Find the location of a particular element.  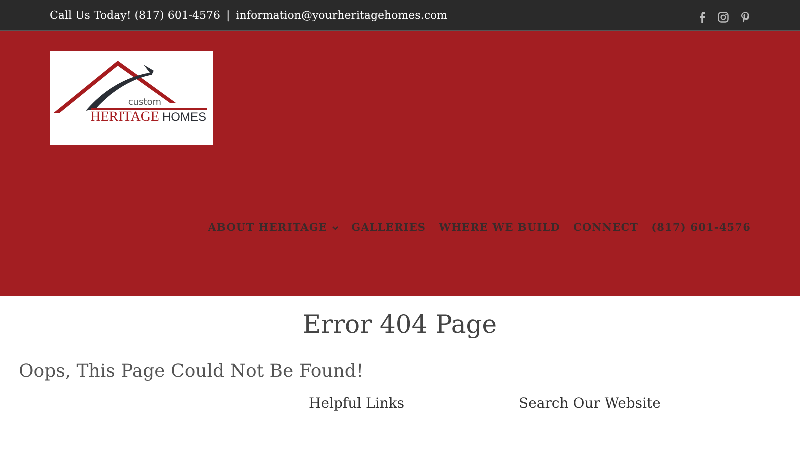

column-heading: Helpful Links is located at coordinates (357, 404).